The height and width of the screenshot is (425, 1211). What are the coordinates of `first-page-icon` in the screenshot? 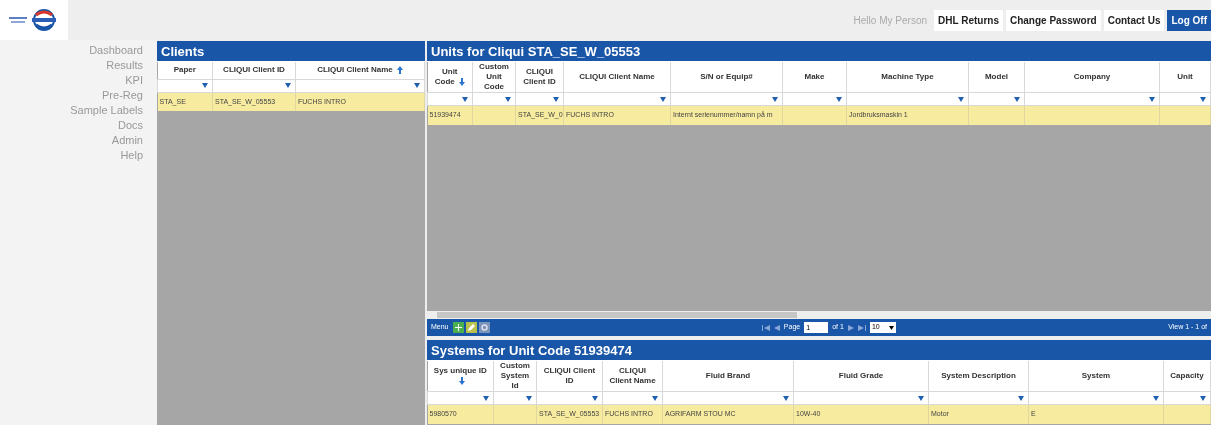 It's located at (765, 327).